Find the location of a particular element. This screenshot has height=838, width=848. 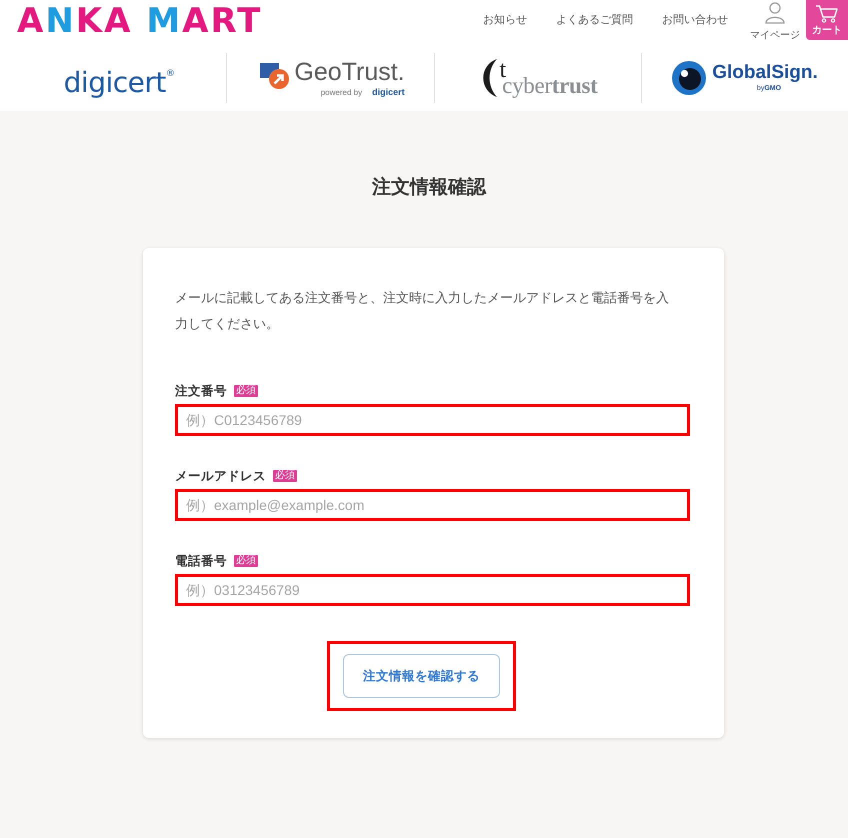

field-label: 注文番号 is located at coordinates (201, 391).